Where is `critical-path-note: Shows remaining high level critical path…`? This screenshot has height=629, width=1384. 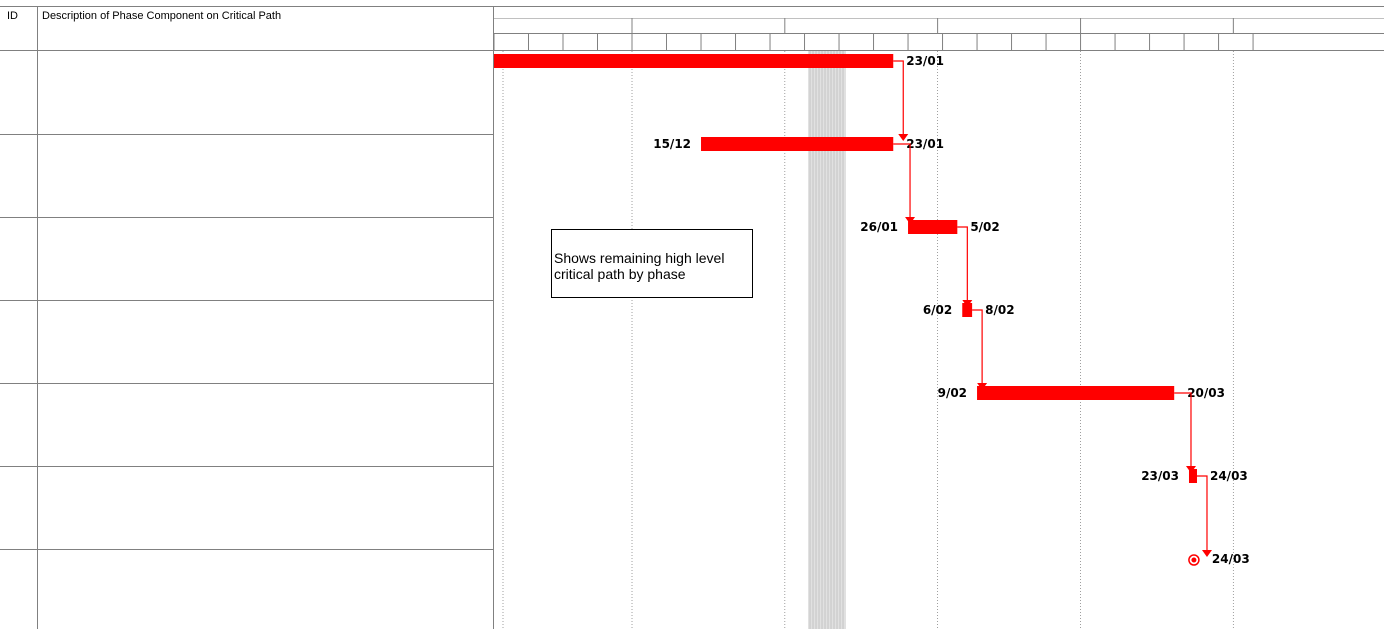 critical-path-note: Shows remaining high level critical path… is located at coordinates (652, 263).